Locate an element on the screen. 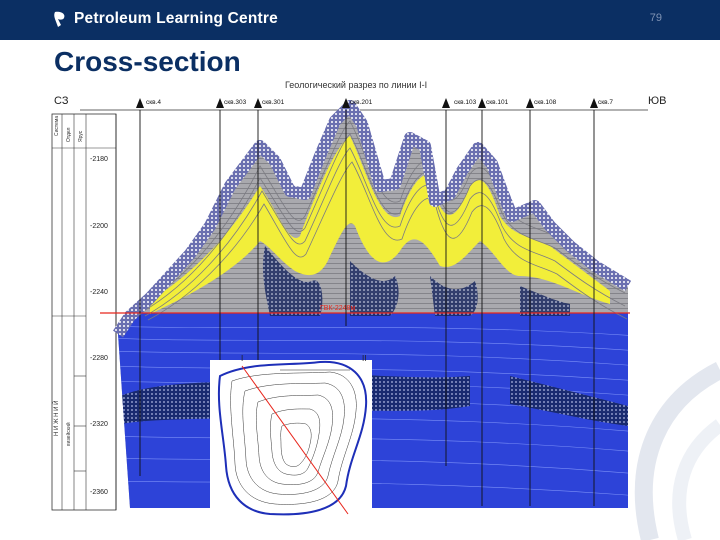 This screenshot has height=540, width=720. well-label: скв.101 is located at coordinates (497, 102).